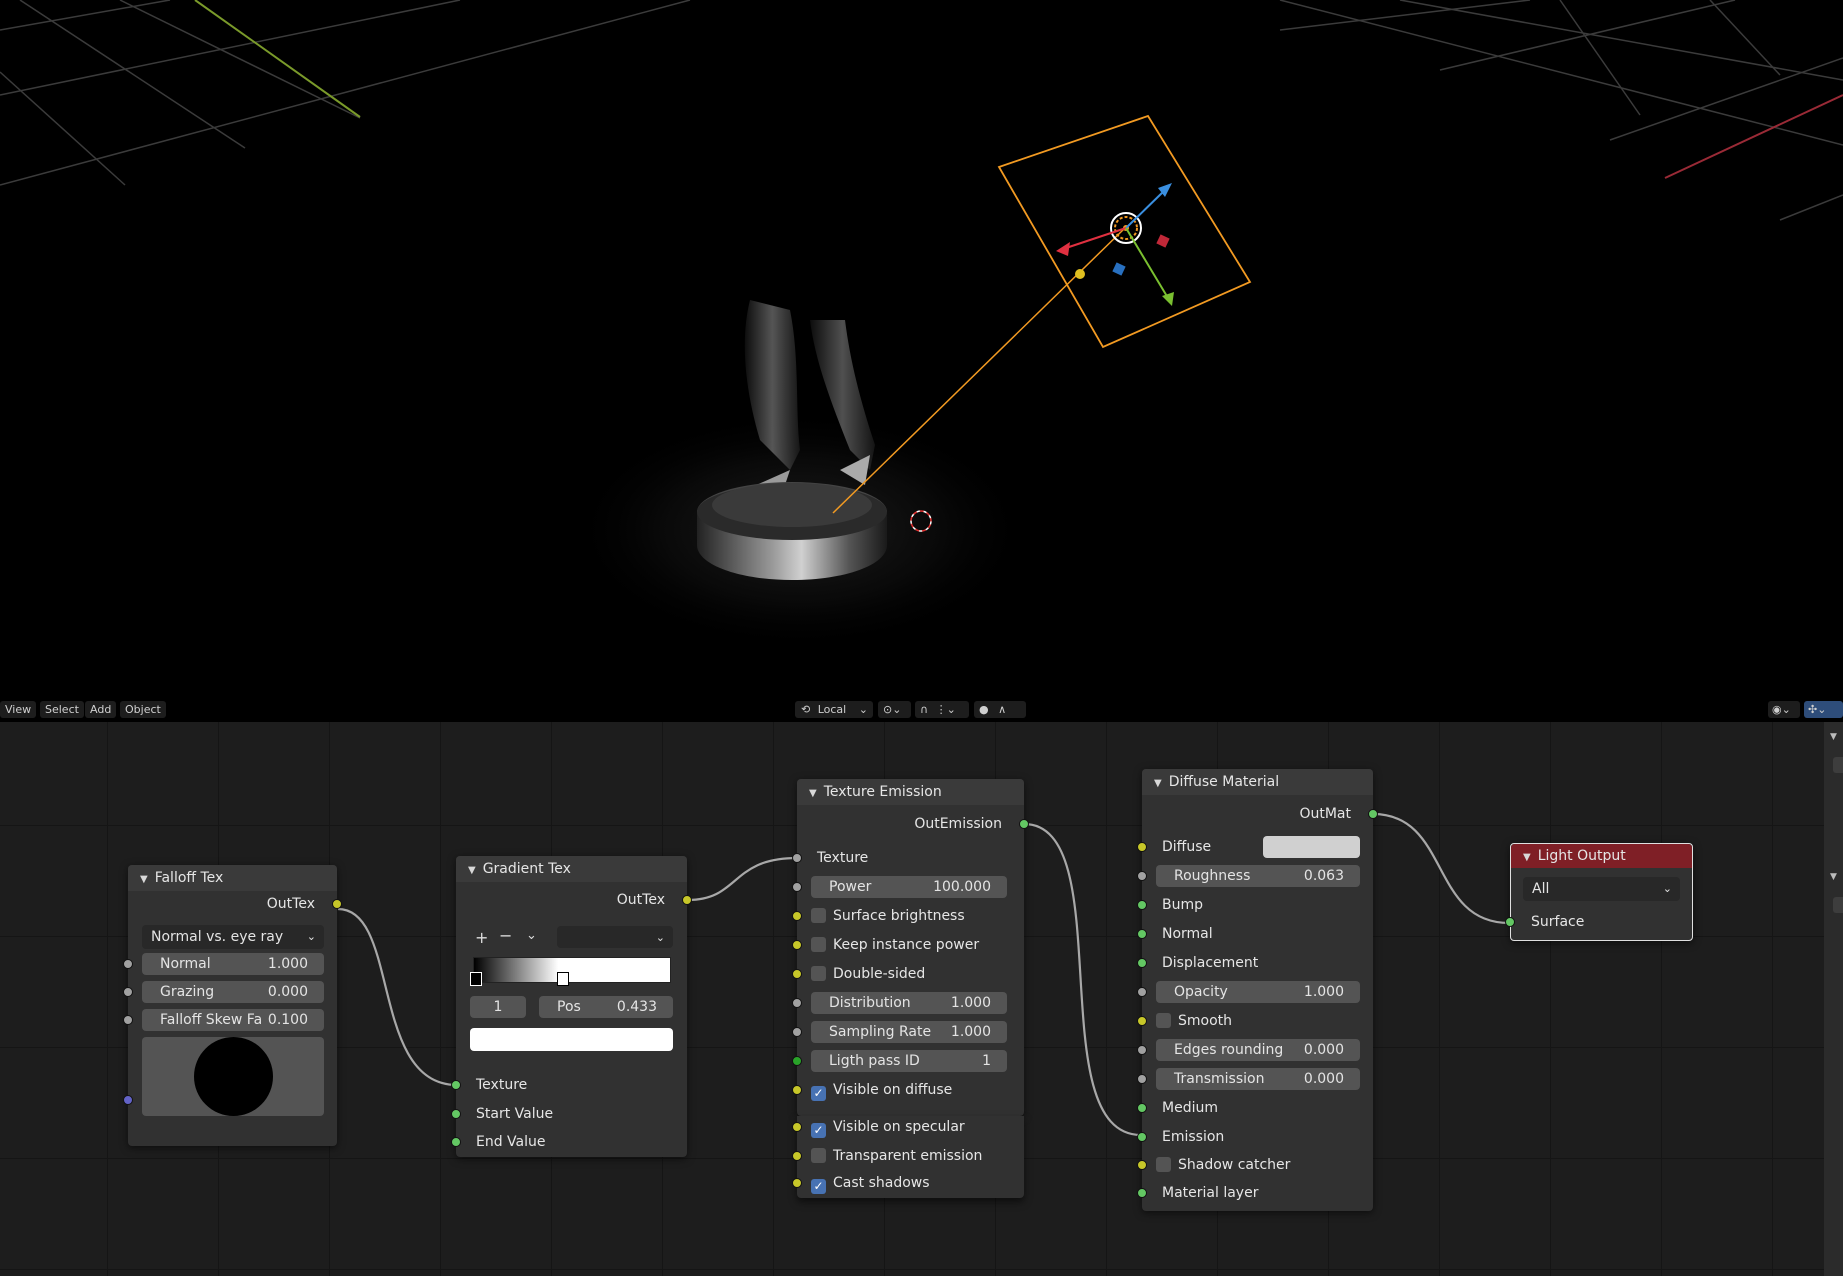 This screenshot has width=1843, height=1276. What do you see at coordinates (881, 1183) in the screenshot?
I see `checkbox-label: Cast shadows` at bounding box center [881, 1183].